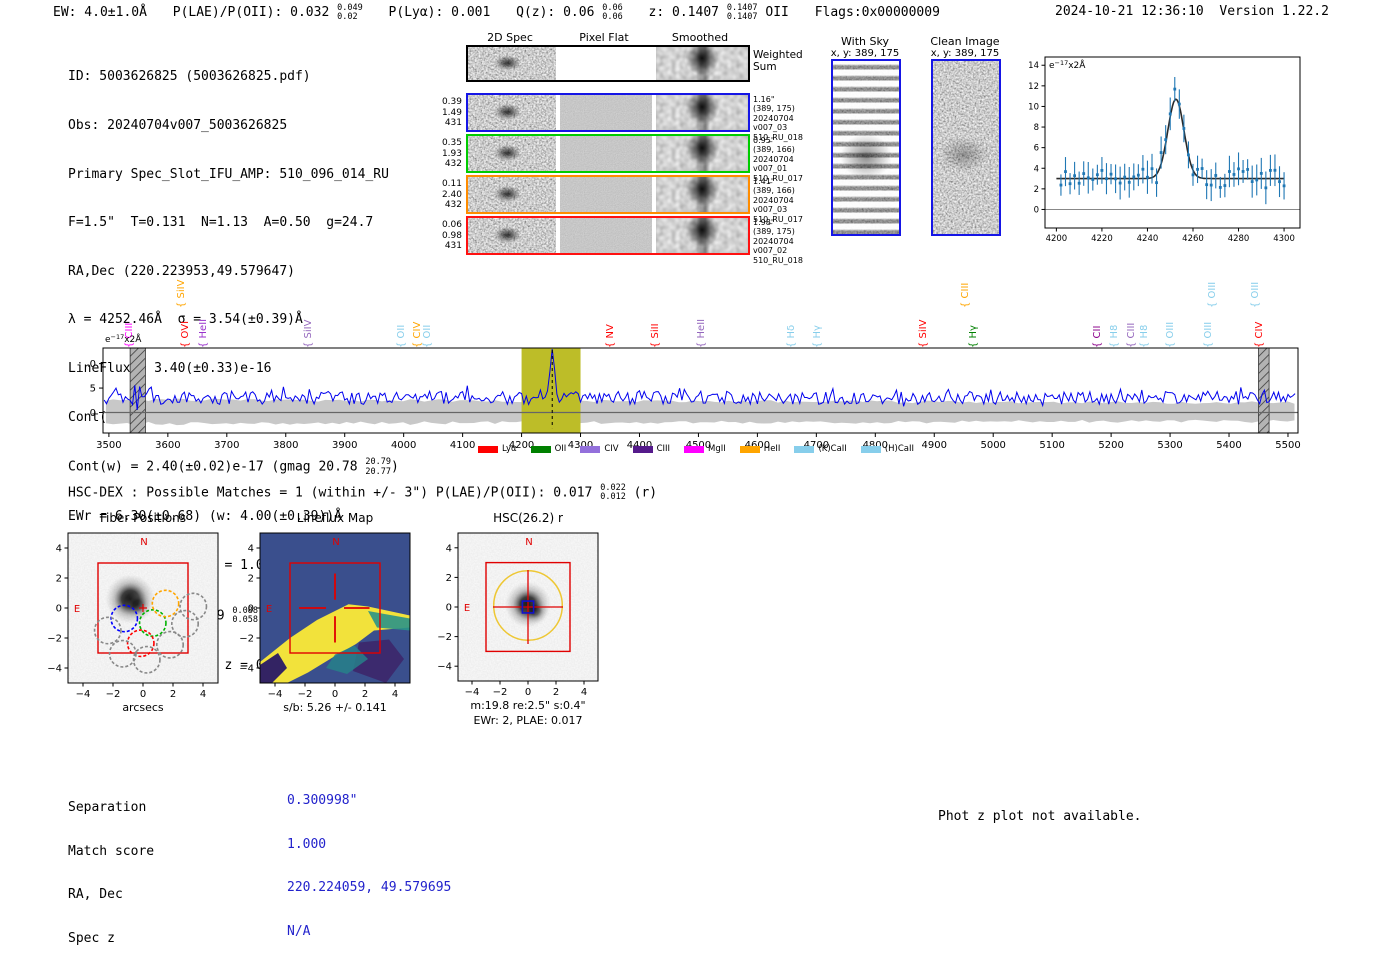  I want to click on svg-text: 3500, so click(108, 445).